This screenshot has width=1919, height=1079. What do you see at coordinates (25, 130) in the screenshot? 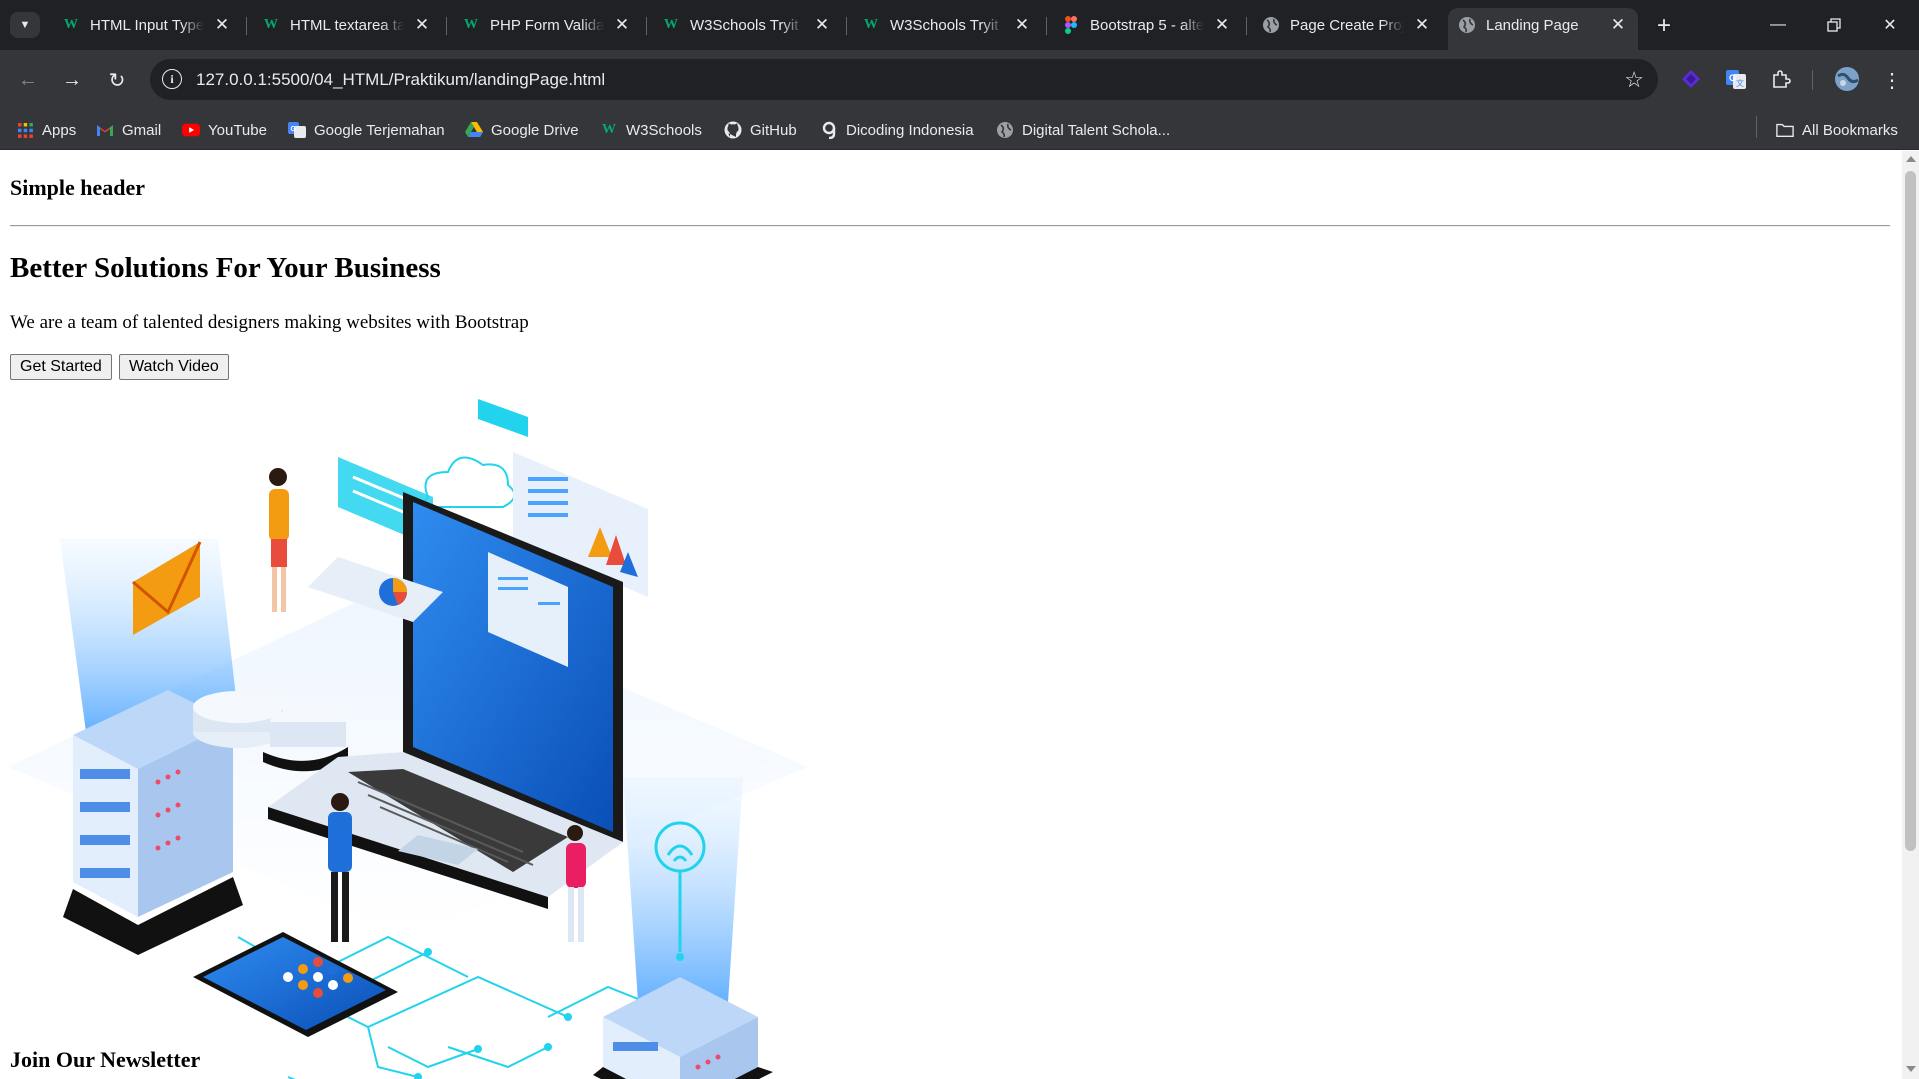
I see `apps-grid-icon` at bounding box center [25, 130].